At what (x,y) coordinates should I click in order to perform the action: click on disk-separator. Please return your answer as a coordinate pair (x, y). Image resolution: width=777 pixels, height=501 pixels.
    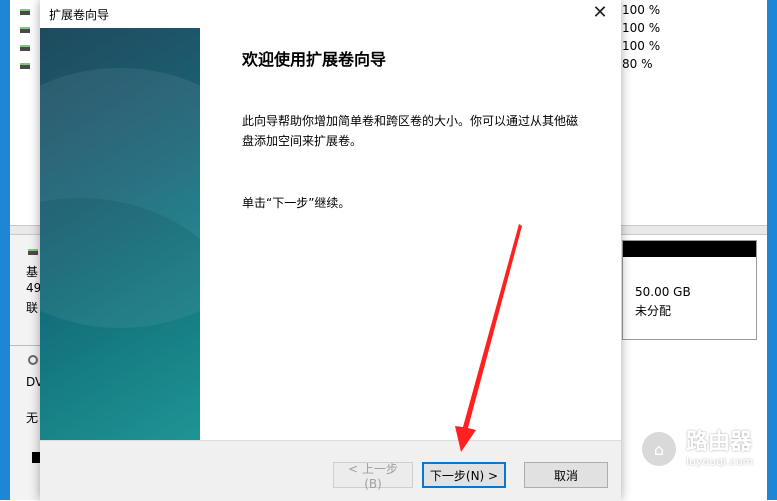
    Looking at the image, I should click on (25, 345).